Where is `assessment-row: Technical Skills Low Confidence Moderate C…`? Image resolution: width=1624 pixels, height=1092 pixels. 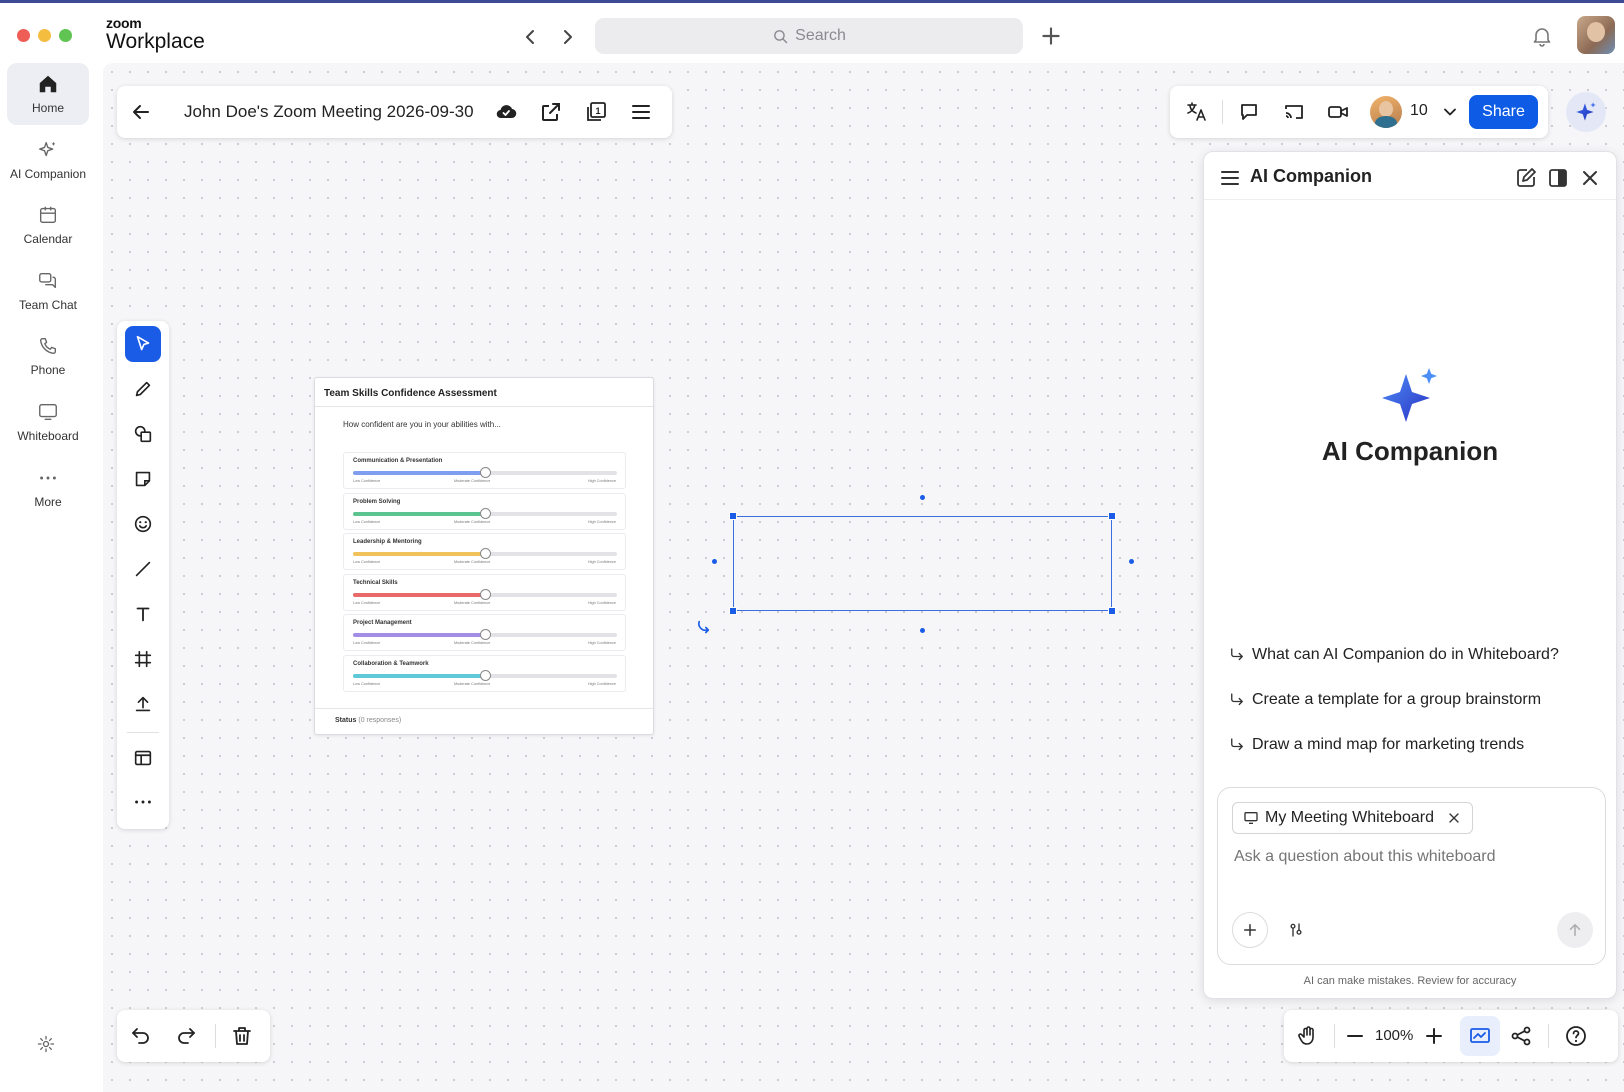
assessment-row: Technical Skills Low Confidence Moderate C… is located at coordinates (484, 592).